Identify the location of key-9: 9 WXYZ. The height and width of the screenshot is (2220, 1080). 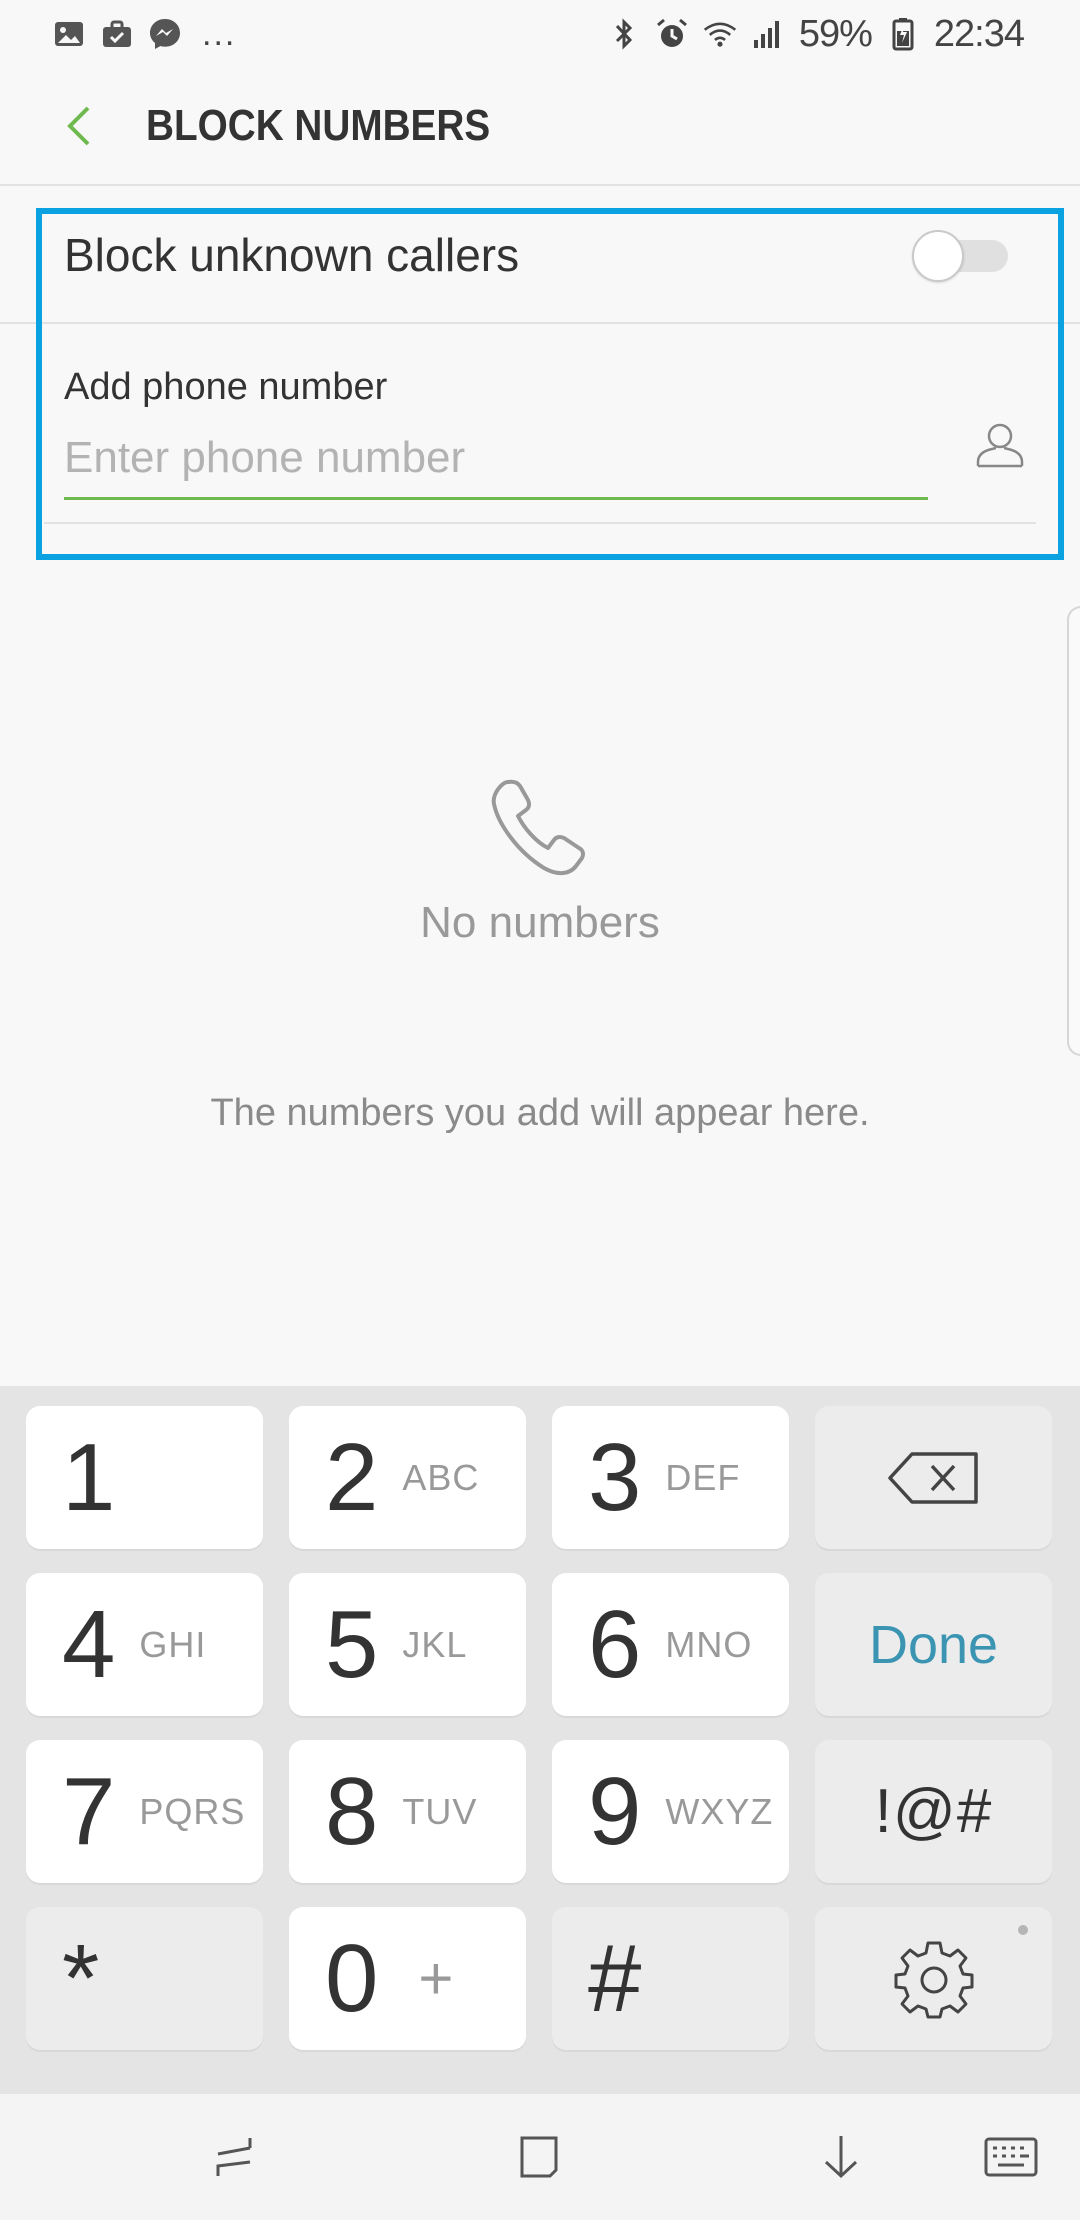
(670, 1811).